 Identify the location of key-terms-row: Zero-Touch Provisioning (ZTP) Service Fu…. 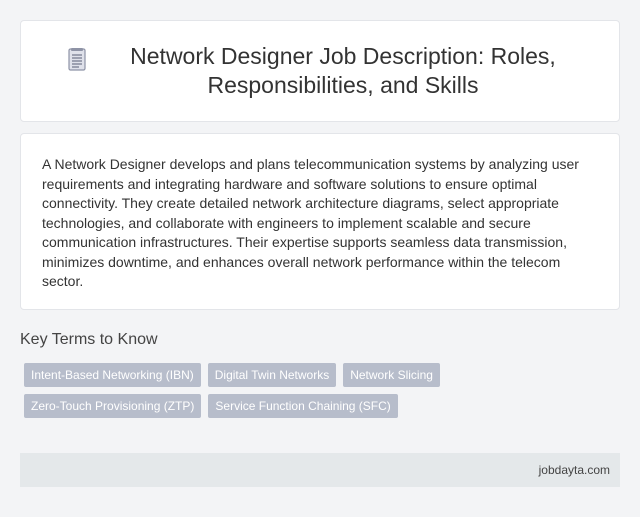
(244, 406).